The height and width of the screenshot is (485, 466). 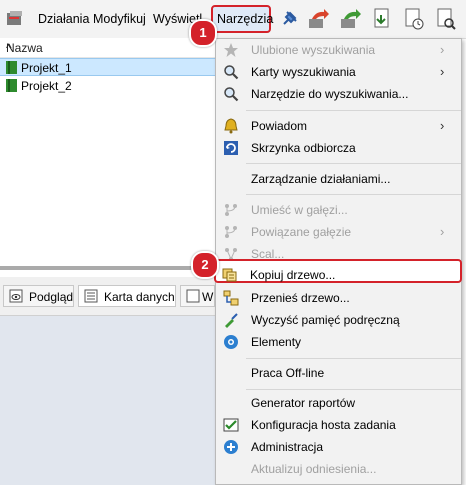 What do you see at coordinates (338, 447) in the screenshot?
I see `menu-item-administracja: Administracja` at bounding box center [338, 447].